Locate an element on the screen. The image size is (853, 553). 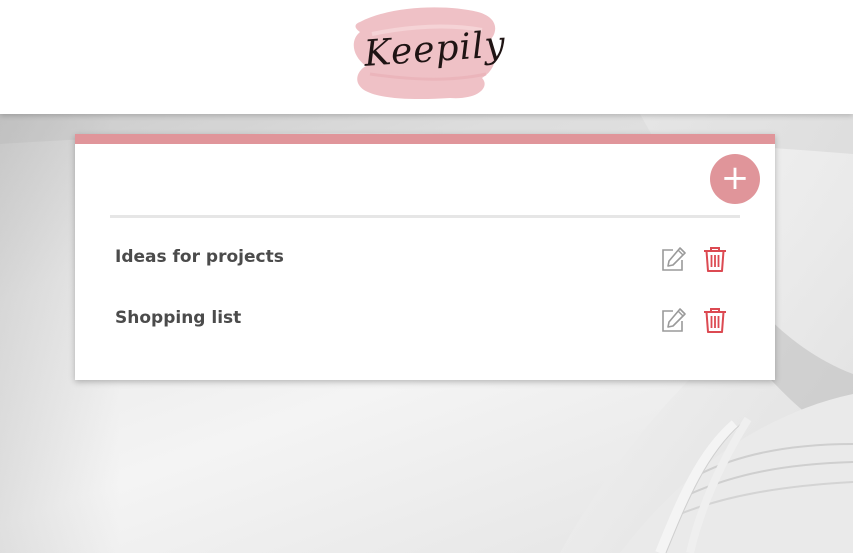
note-item: Ideas for projects is located at coordinates (425, 258).